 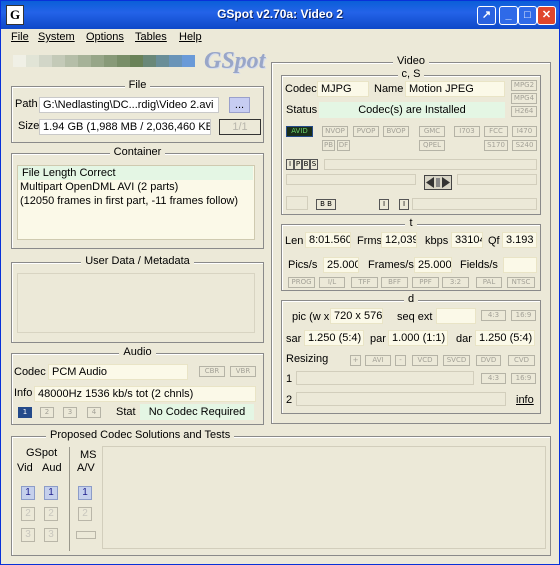 I want to click on fields-field, so click(x=520, y=265).